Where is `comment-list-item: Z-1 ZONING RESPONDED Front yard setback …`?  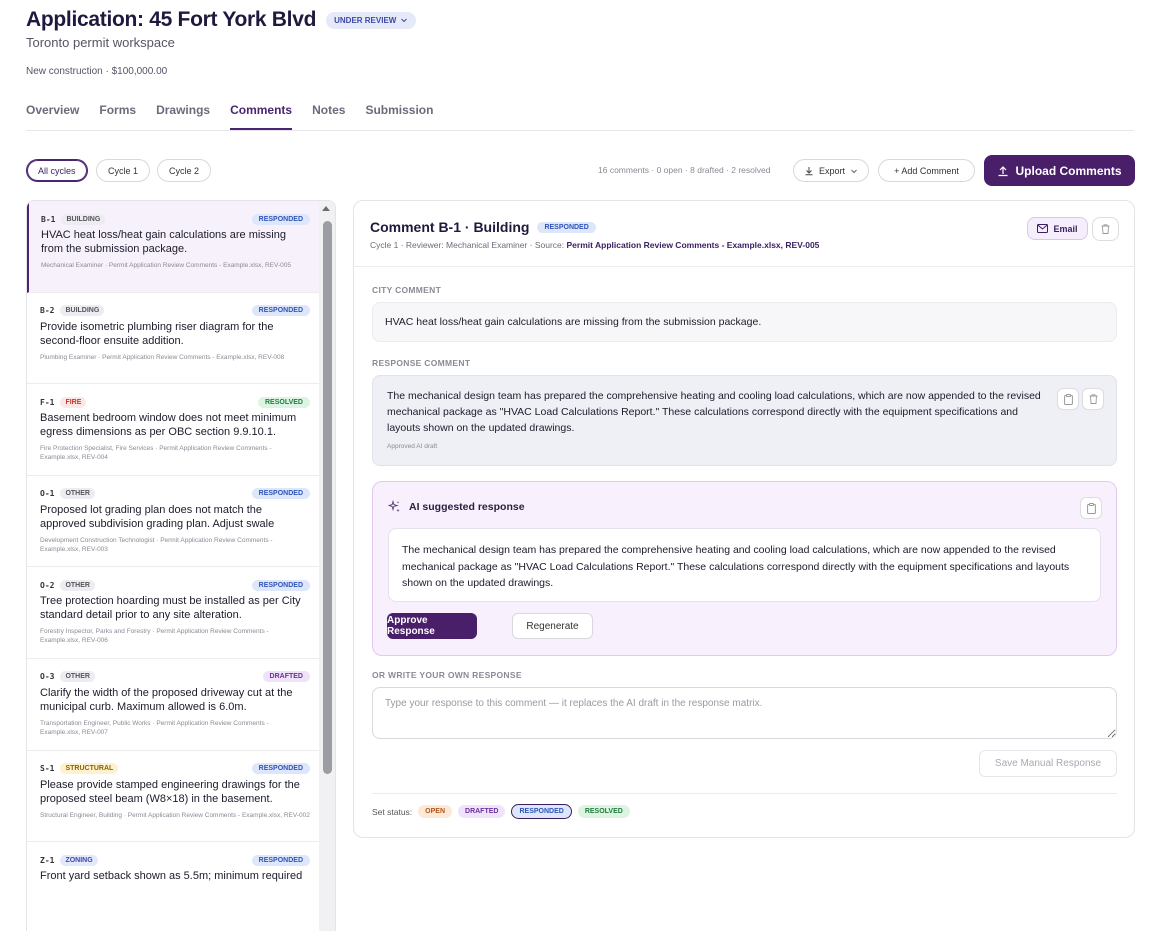 comment-list-item: Z-1 ZONING RESPONDED Front yard setback … is located at coordinates (173, 886).